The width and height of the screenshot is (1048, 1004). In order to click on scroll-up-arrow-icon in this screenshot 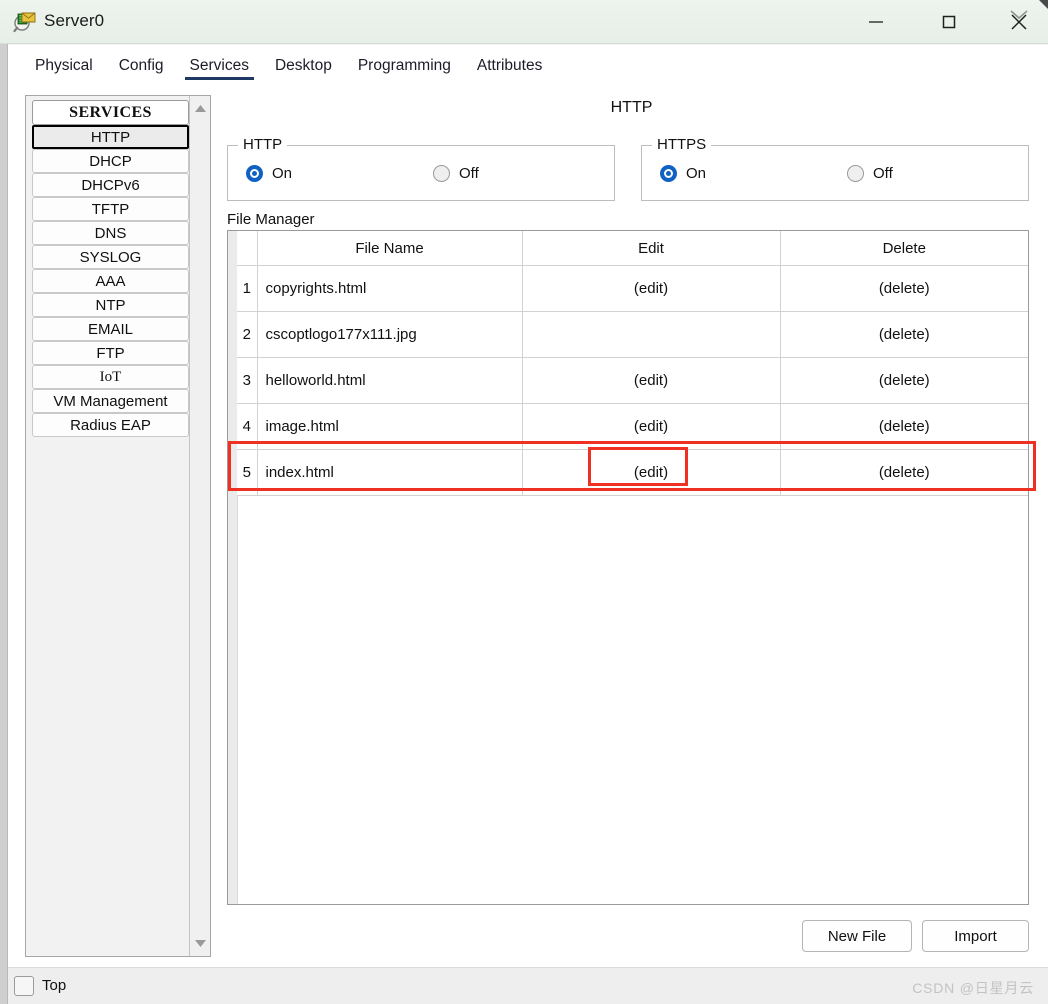, I will do `click(200, 108)`.